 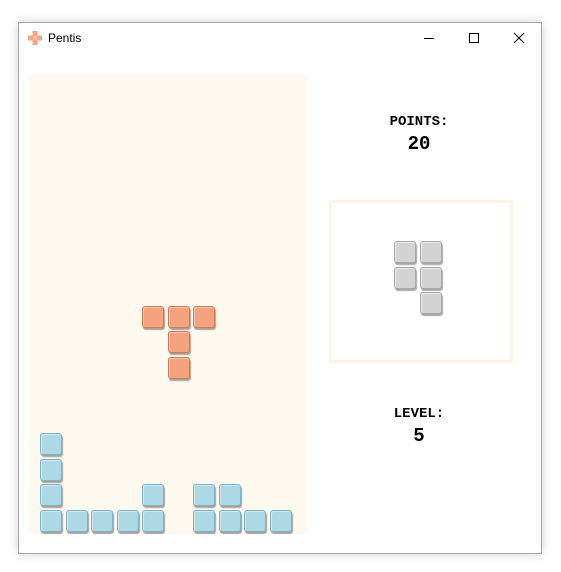 I want to click on next-piece-preview, so click(x=421, y=281).